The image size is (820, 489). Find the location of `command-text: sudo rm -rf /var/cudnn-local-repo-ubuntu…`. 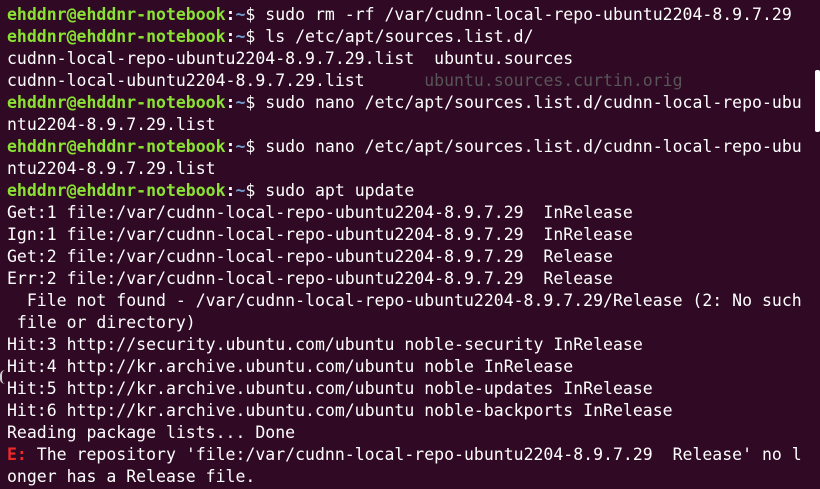

command-text: sudo rm -rf /var/cudnn-local-repo-ubuntu… is located at coordinates (523, 14).